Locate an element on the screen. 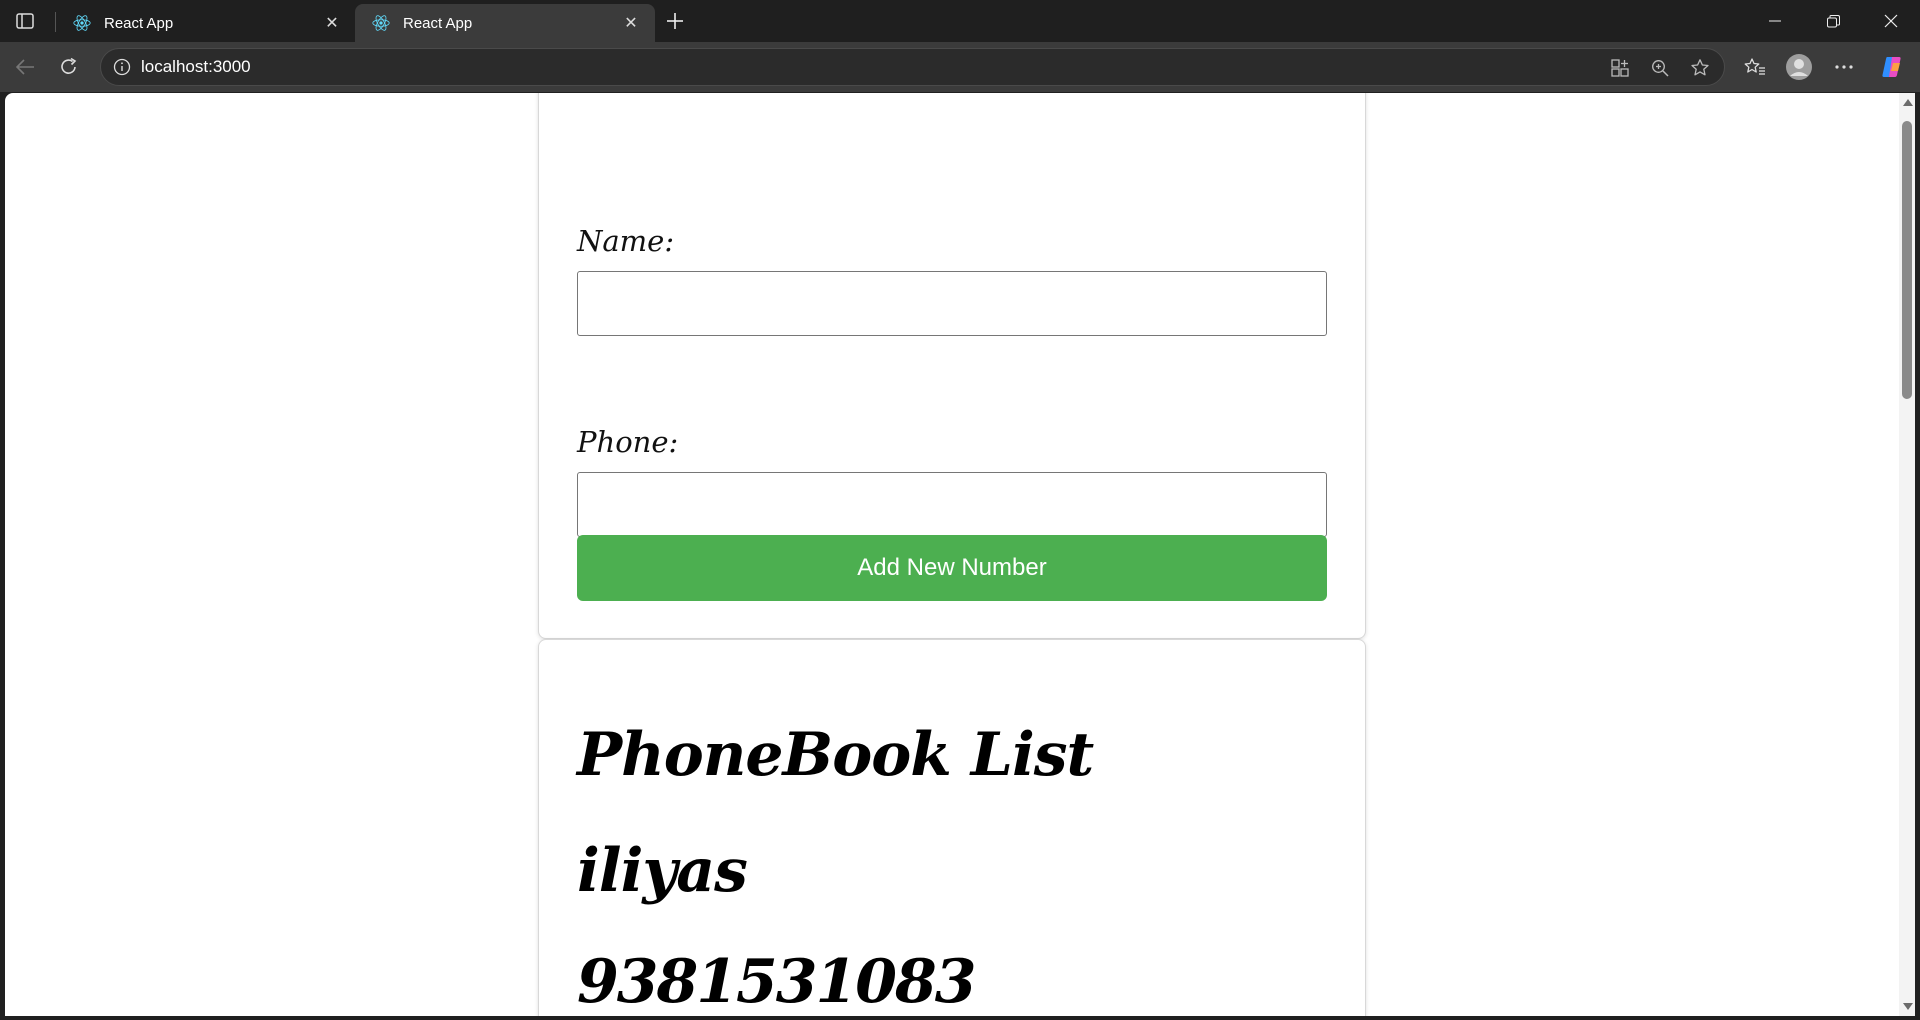 Image resolution: width=1920 pixels, height=1020 pixels. url-text: localhost:3000 is located at coordinates (196, 66).